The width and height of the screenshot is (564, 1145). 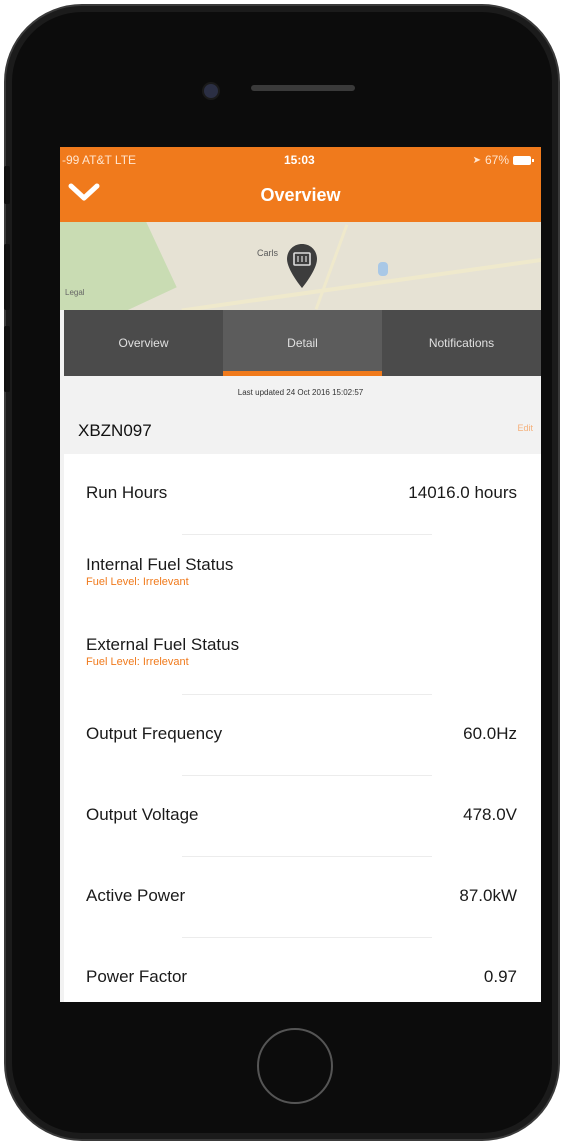 What do you see at coordinates (500, 976) in the screenshot?
I see `row-value: 0.97` at bounding box center [500, 976].